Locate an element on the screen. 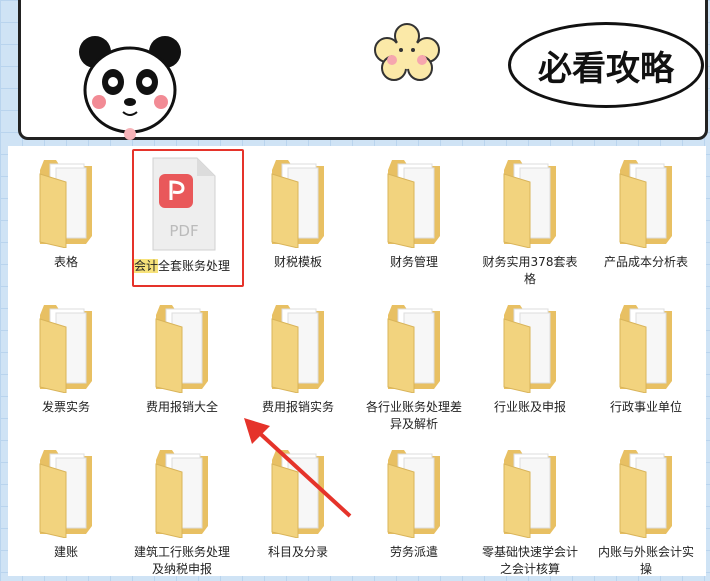 The width and height of the screenshot is (710, 581). file-name-label: 各行业账务处理差异及解析 is located at coordinates (414, 416).